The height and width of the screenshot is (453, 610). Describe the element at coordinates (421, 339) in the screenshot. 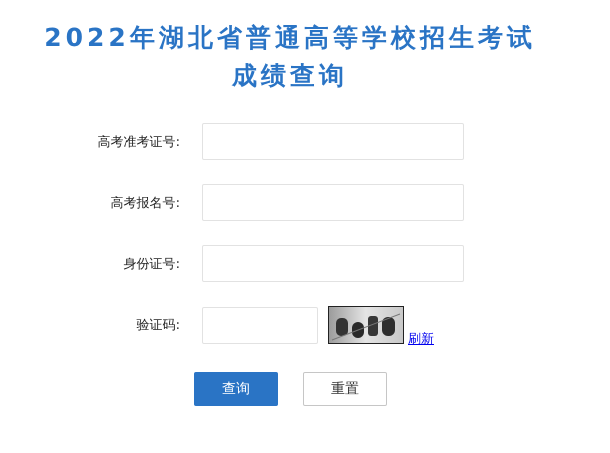

I see `refresh-link: 刷新` at that location.